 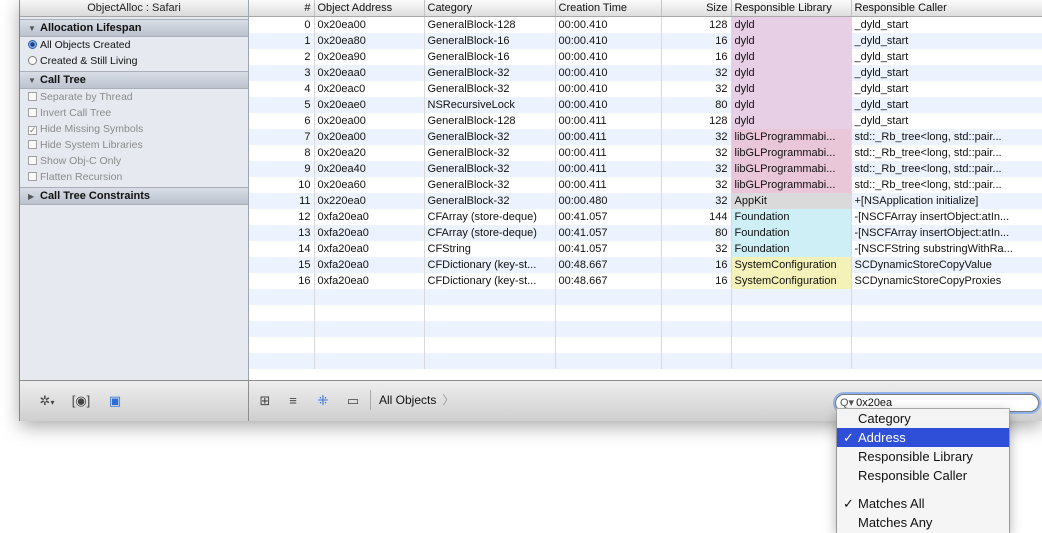 I want to click on cell-object-address: 0x20ea40, so click(x=369, y=169).